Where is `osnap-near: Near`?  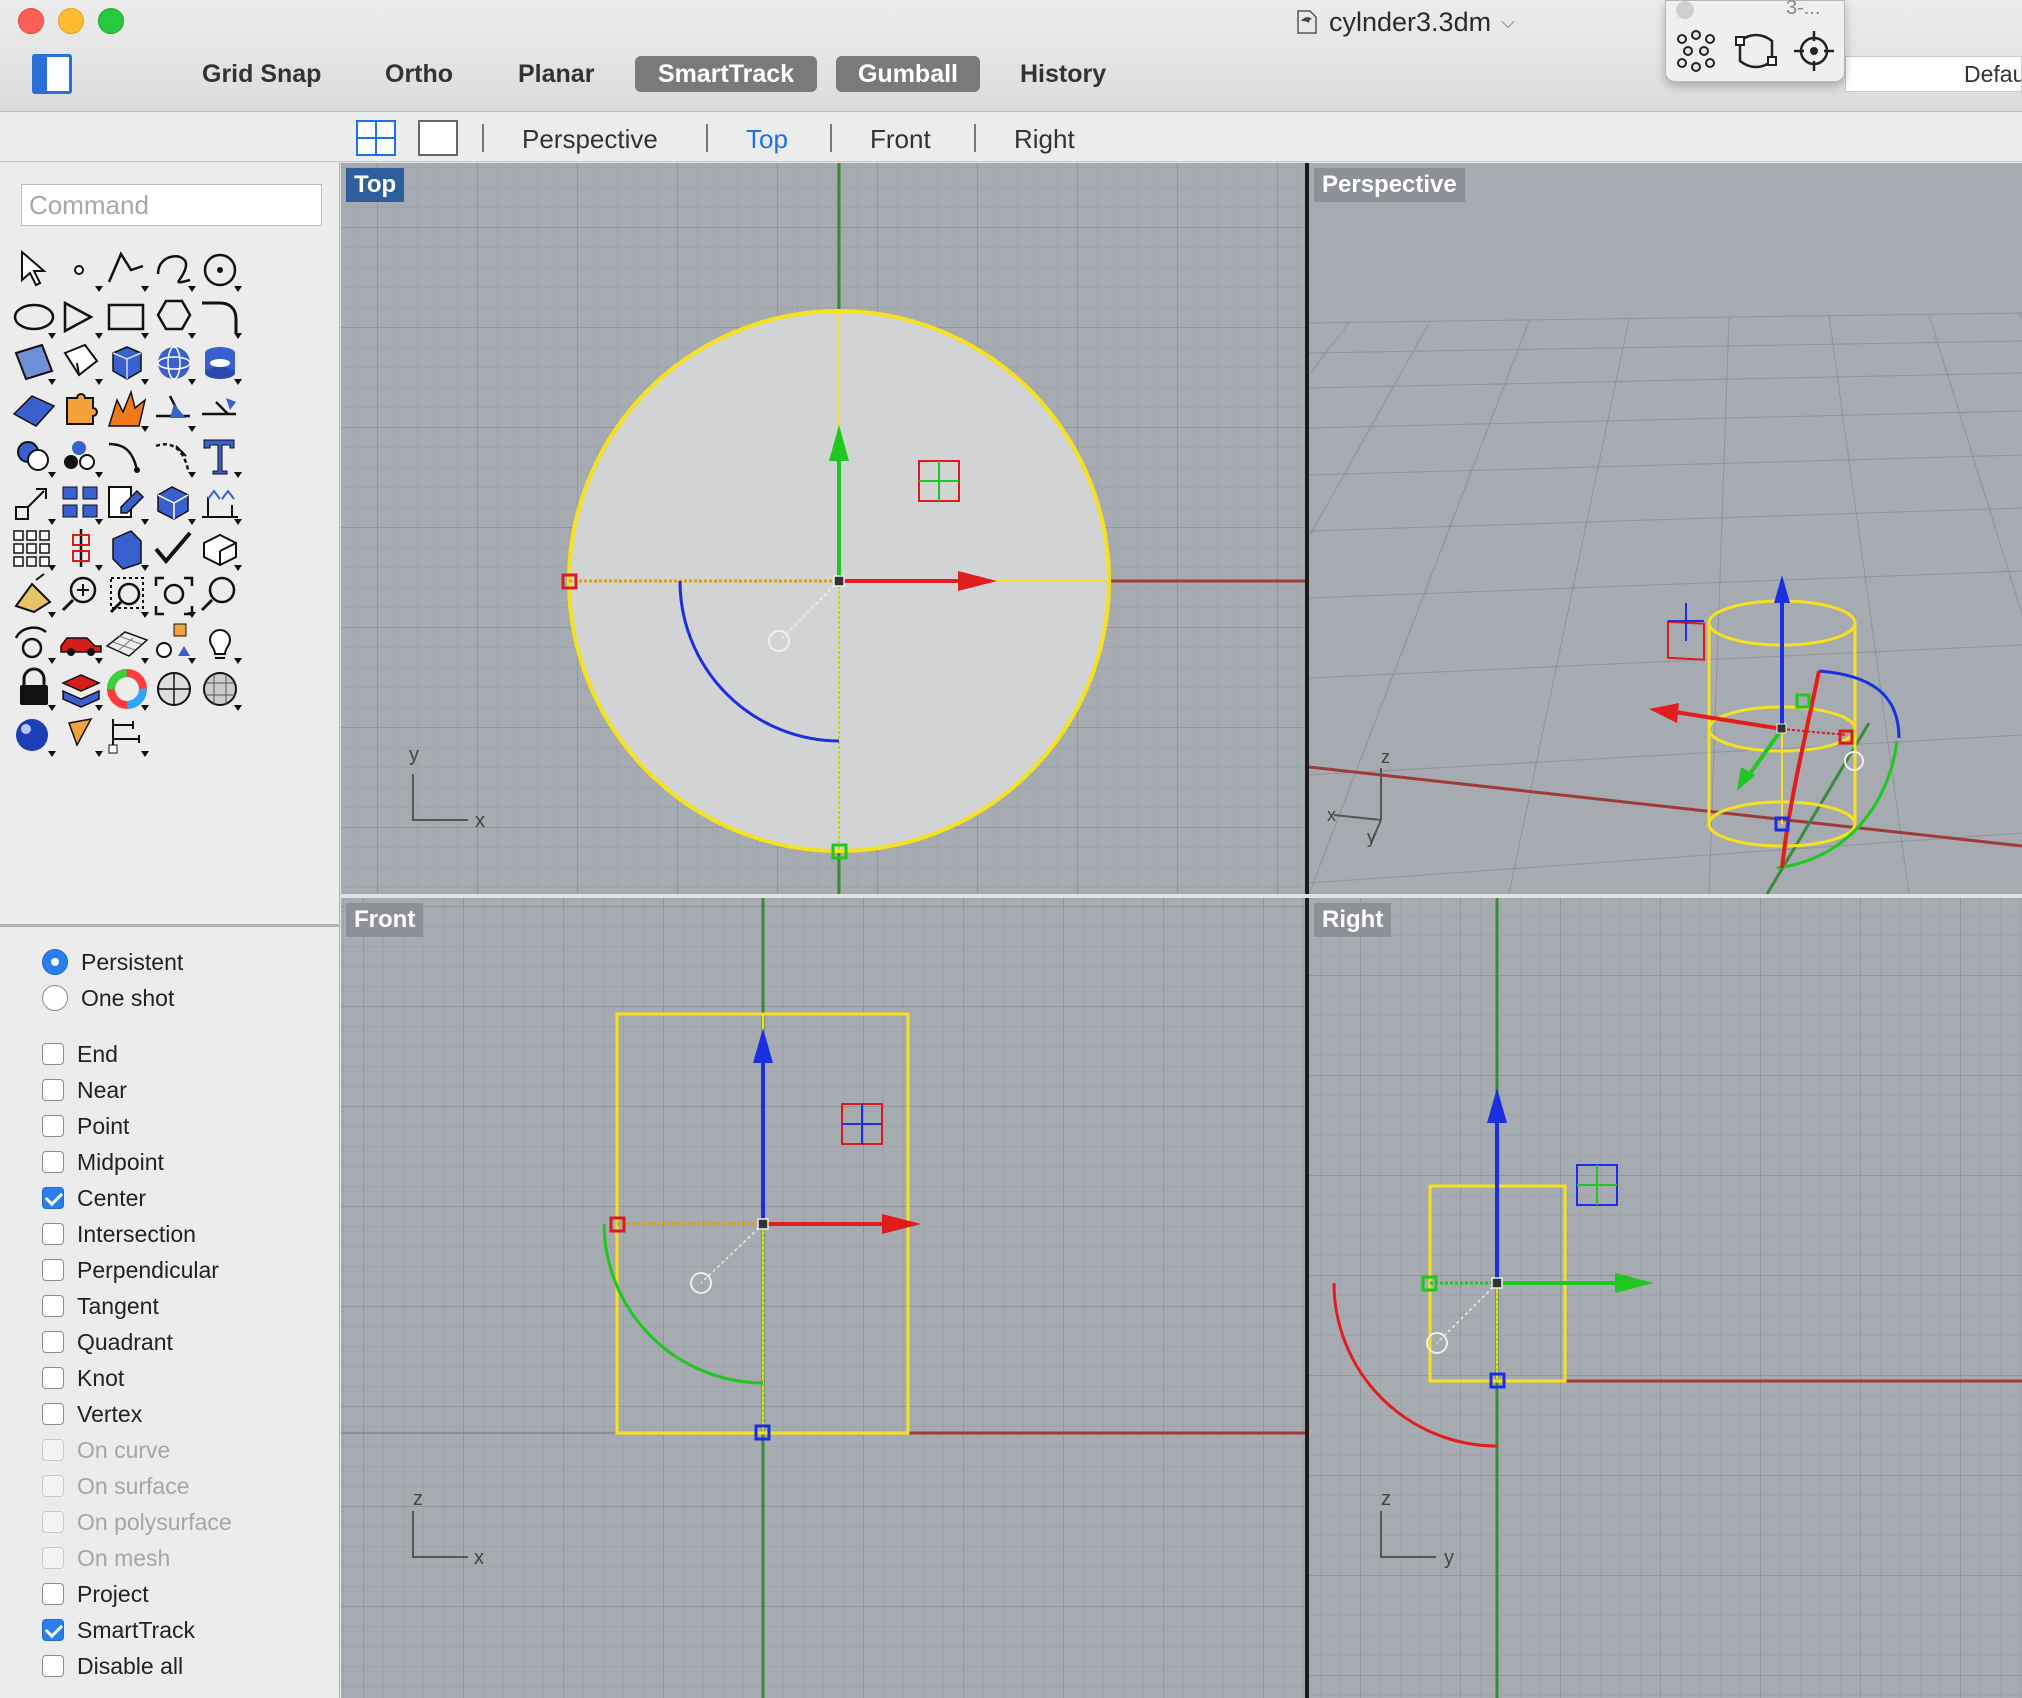 osnap-near: Near is located at coordinates (84, 1090).